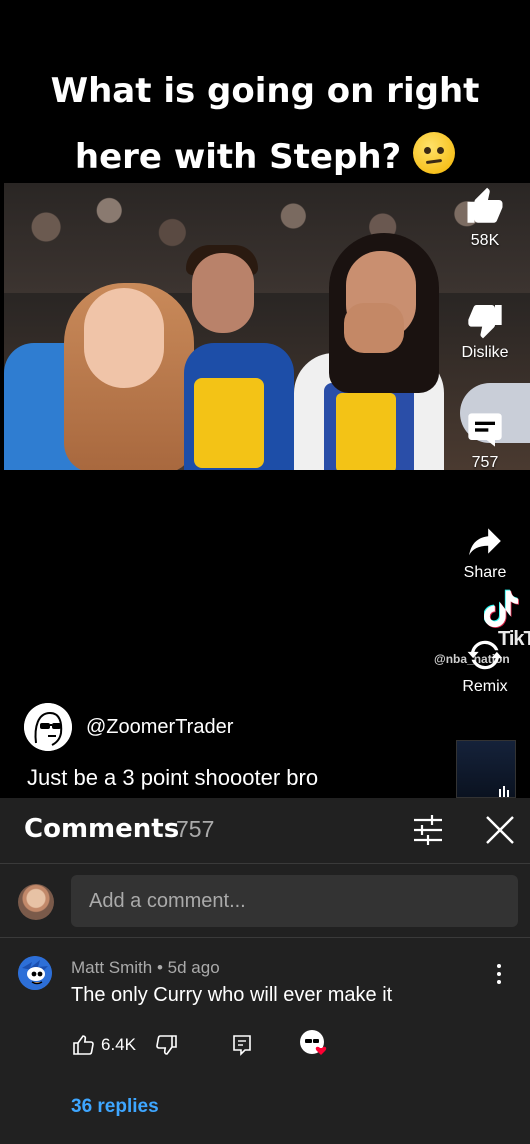 Image resolution: width=530 pixels, height=1144 pixels. What do you see at coordinates (167, 1045) in the screenshot?
I see `comment-dislike-icon` at bounding box center [167, 1045].